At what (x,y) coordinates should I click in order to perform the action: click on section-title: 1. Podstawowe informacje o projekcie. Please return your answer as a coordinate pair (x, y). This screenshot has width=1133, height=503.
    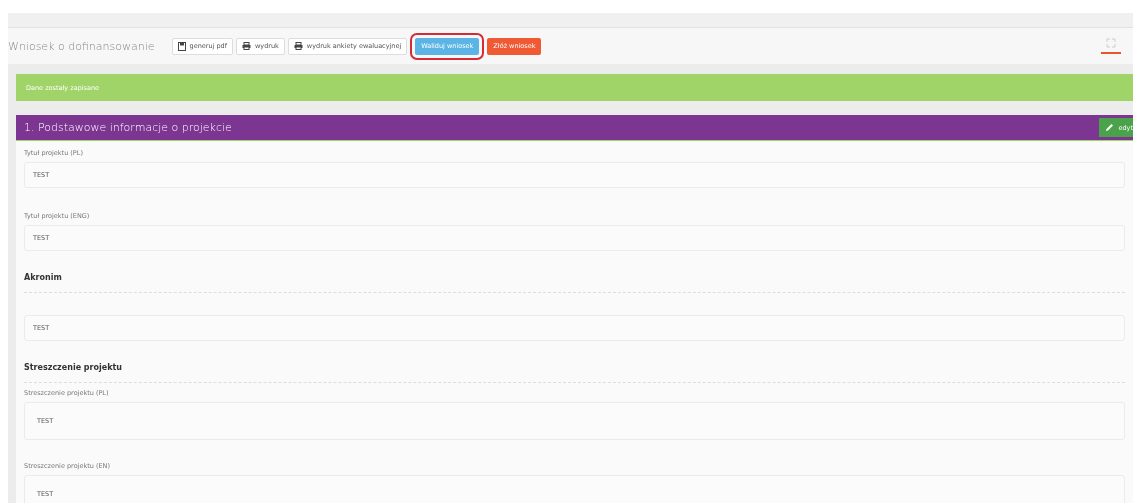
    Looking at the image, I should click on (128, 127).